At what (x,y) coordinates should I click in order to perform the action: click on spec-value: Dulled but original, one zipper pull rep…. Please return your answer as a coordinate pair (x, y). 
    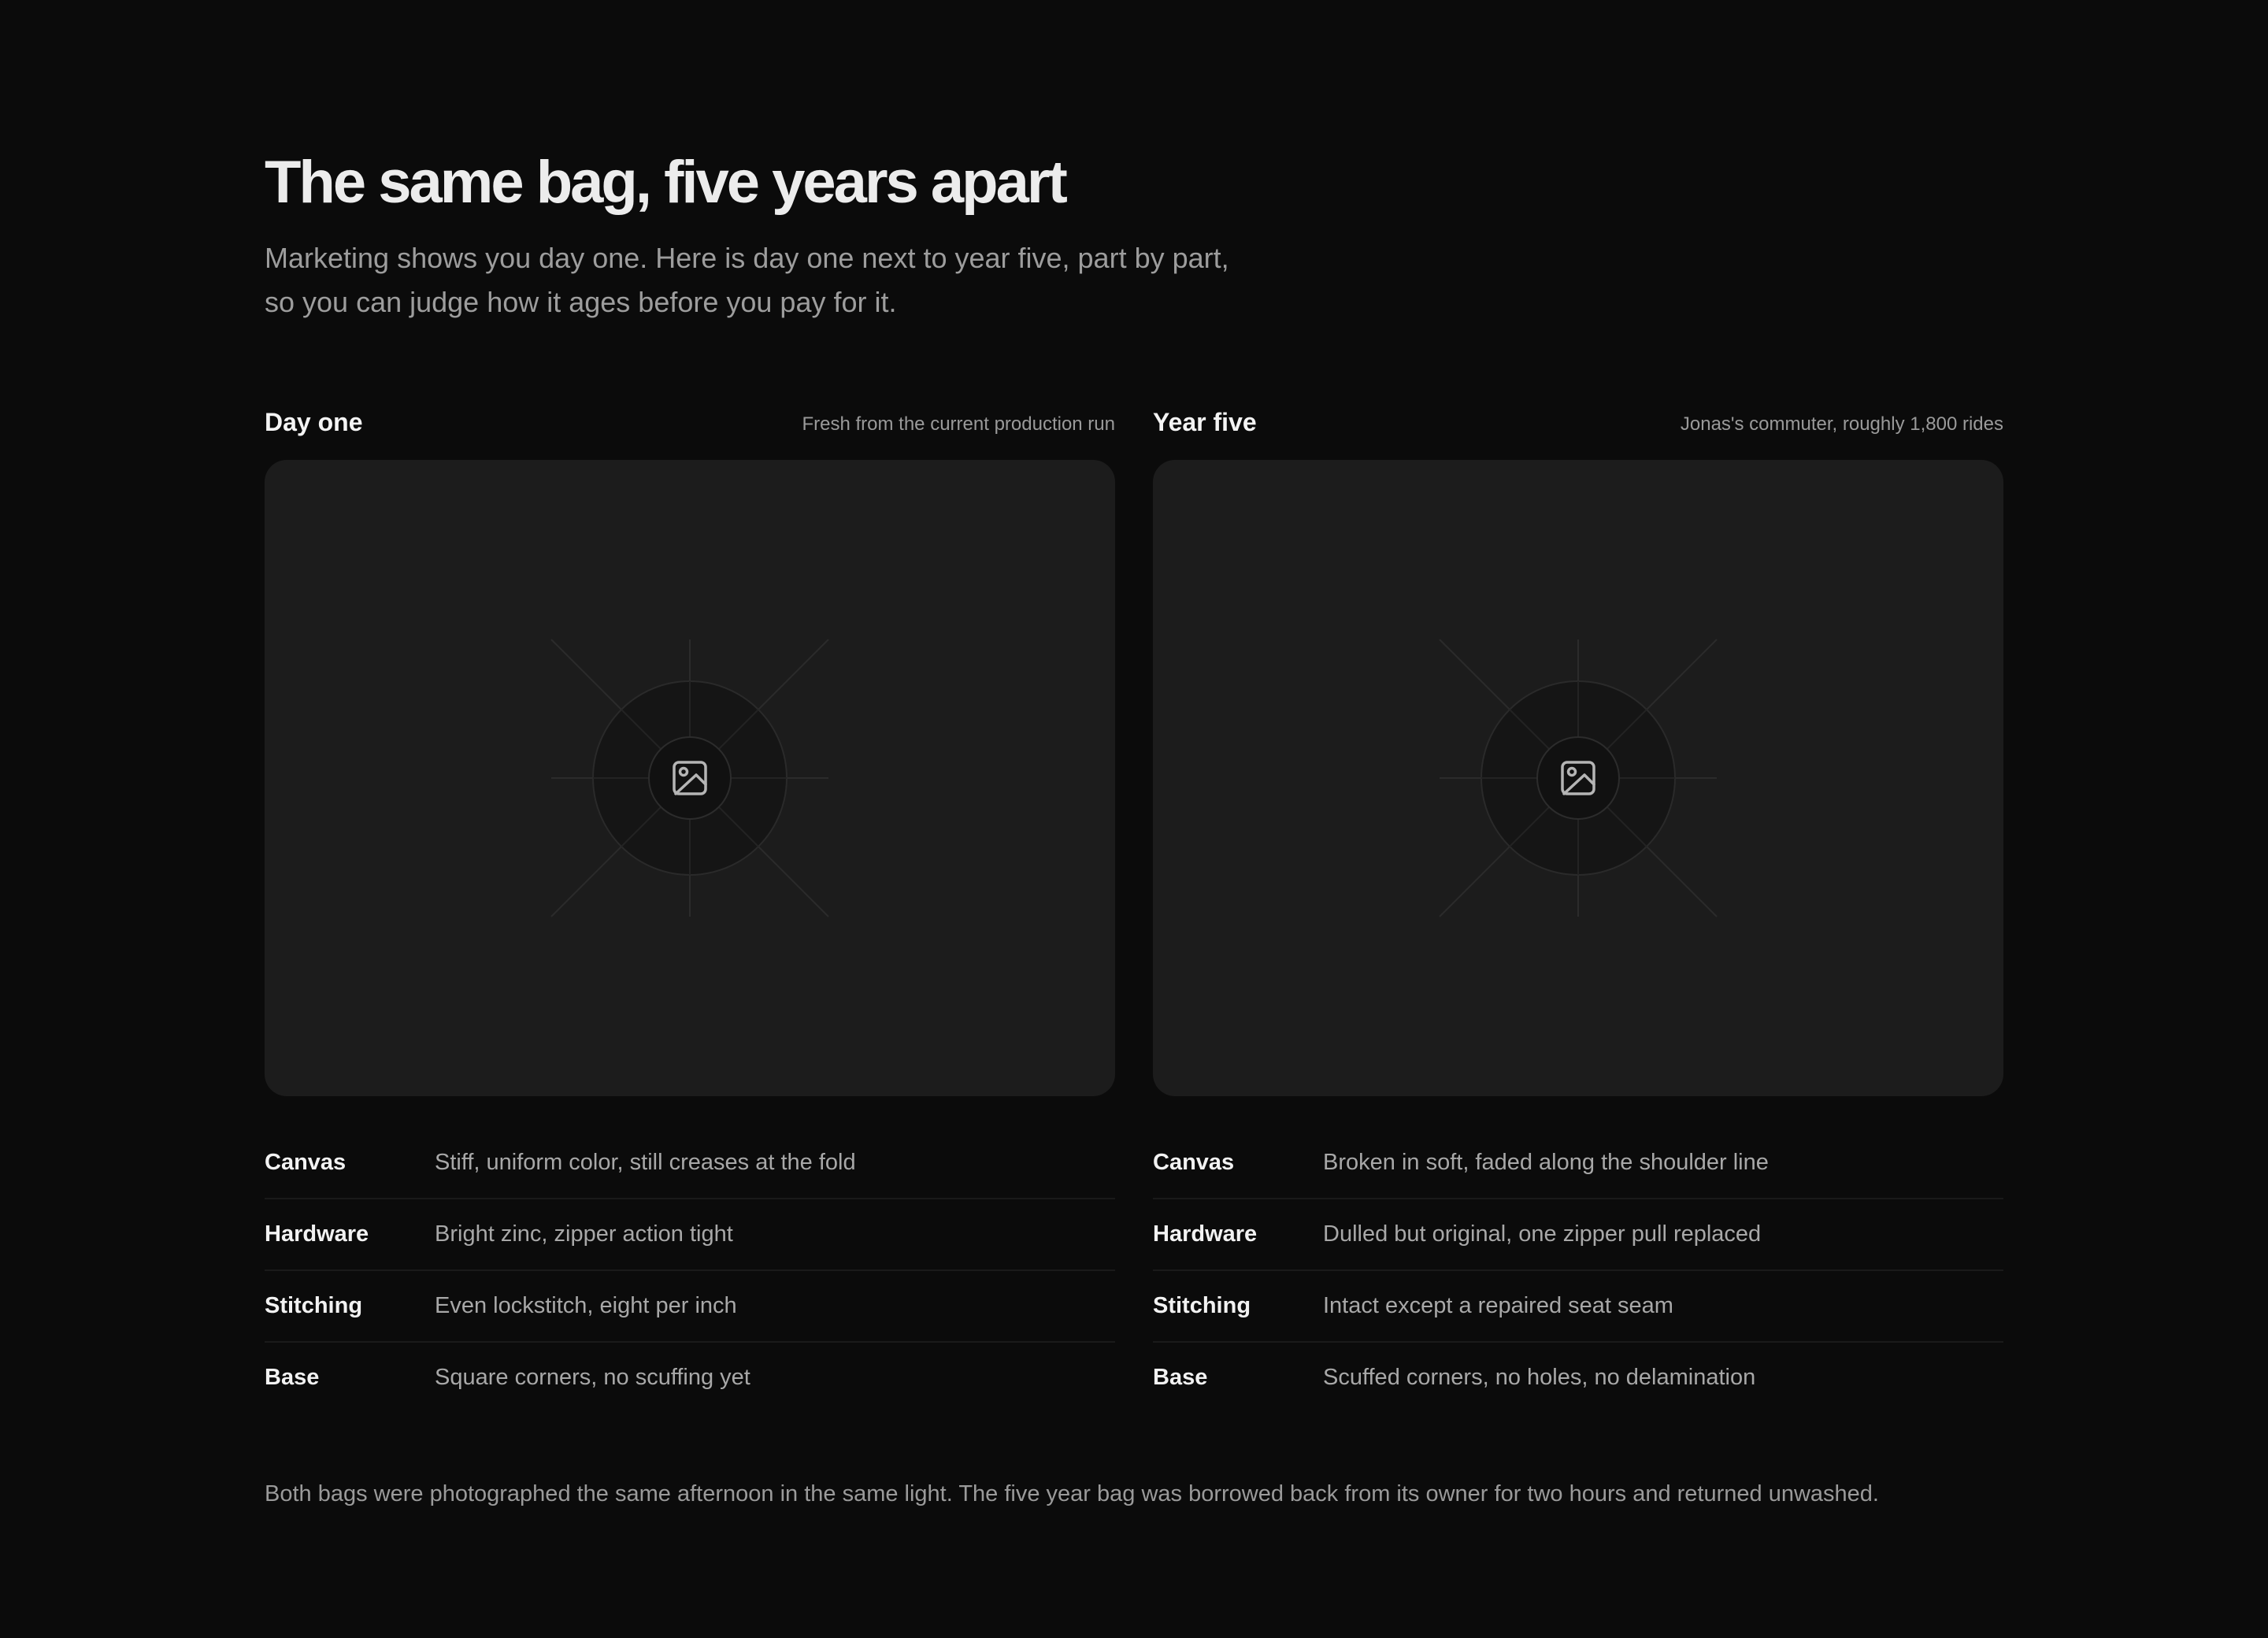
    Looking at the image, I should click on (1542, 1234).